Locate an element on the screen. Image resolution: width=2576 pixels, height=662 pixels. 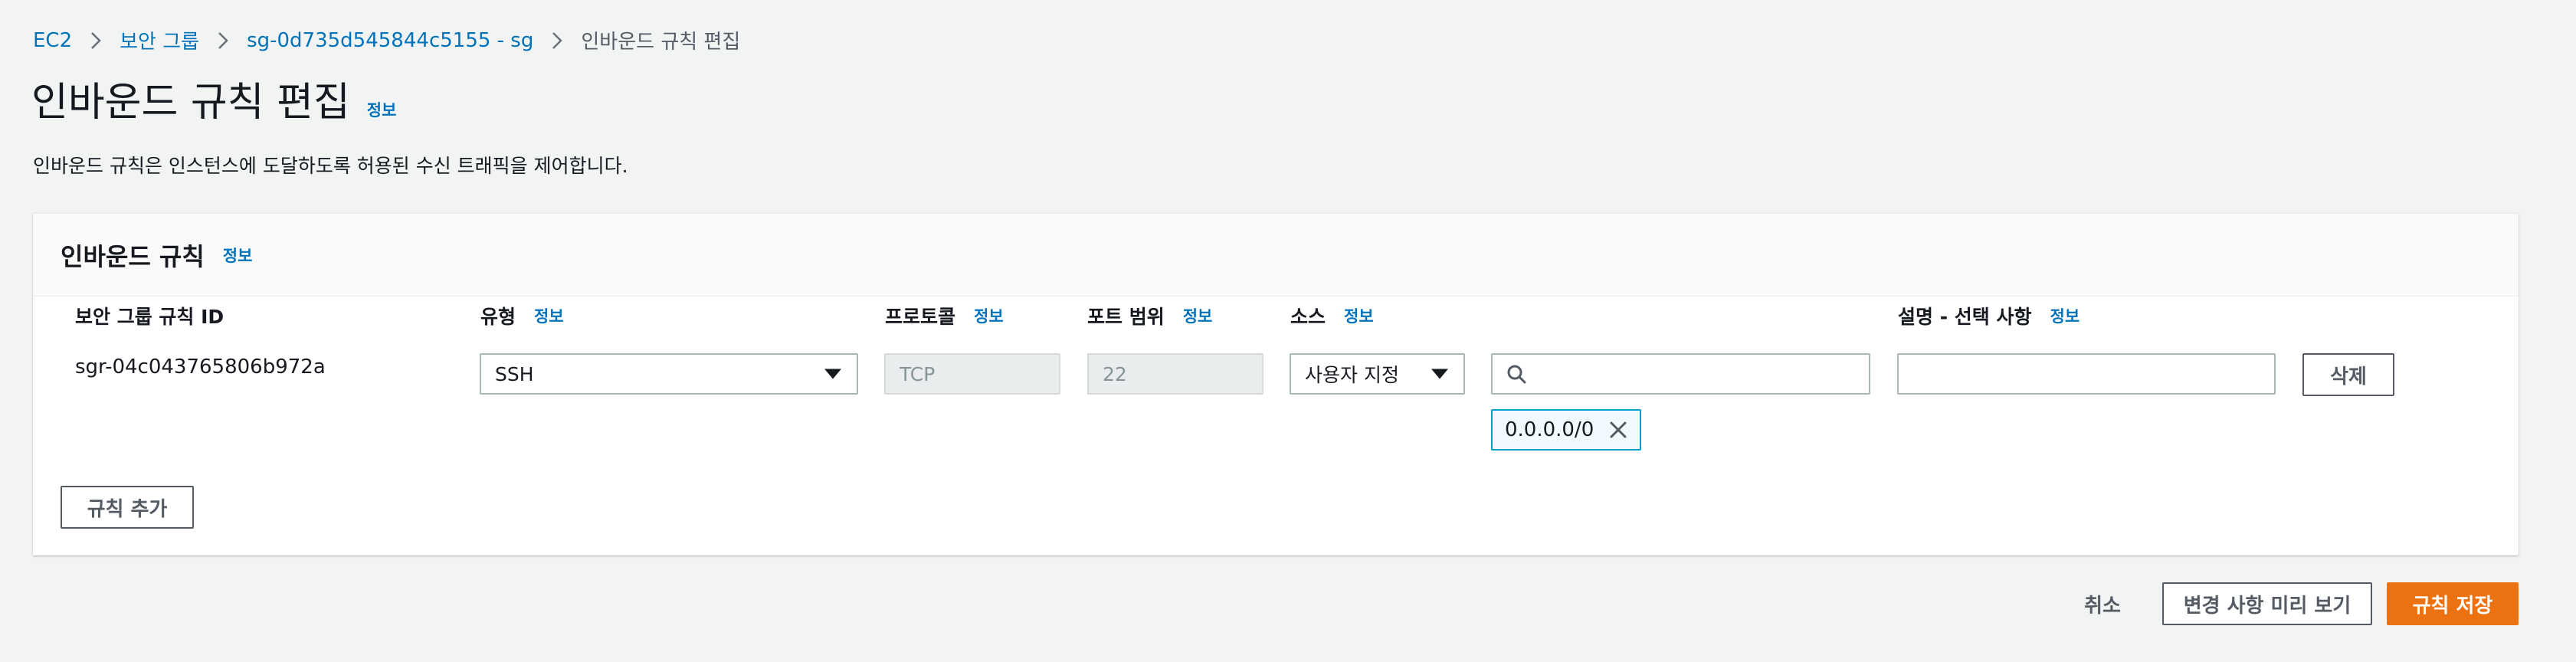
page-header: 인바운드 규칙 편집 정보 is located at coordinates (214, 103).